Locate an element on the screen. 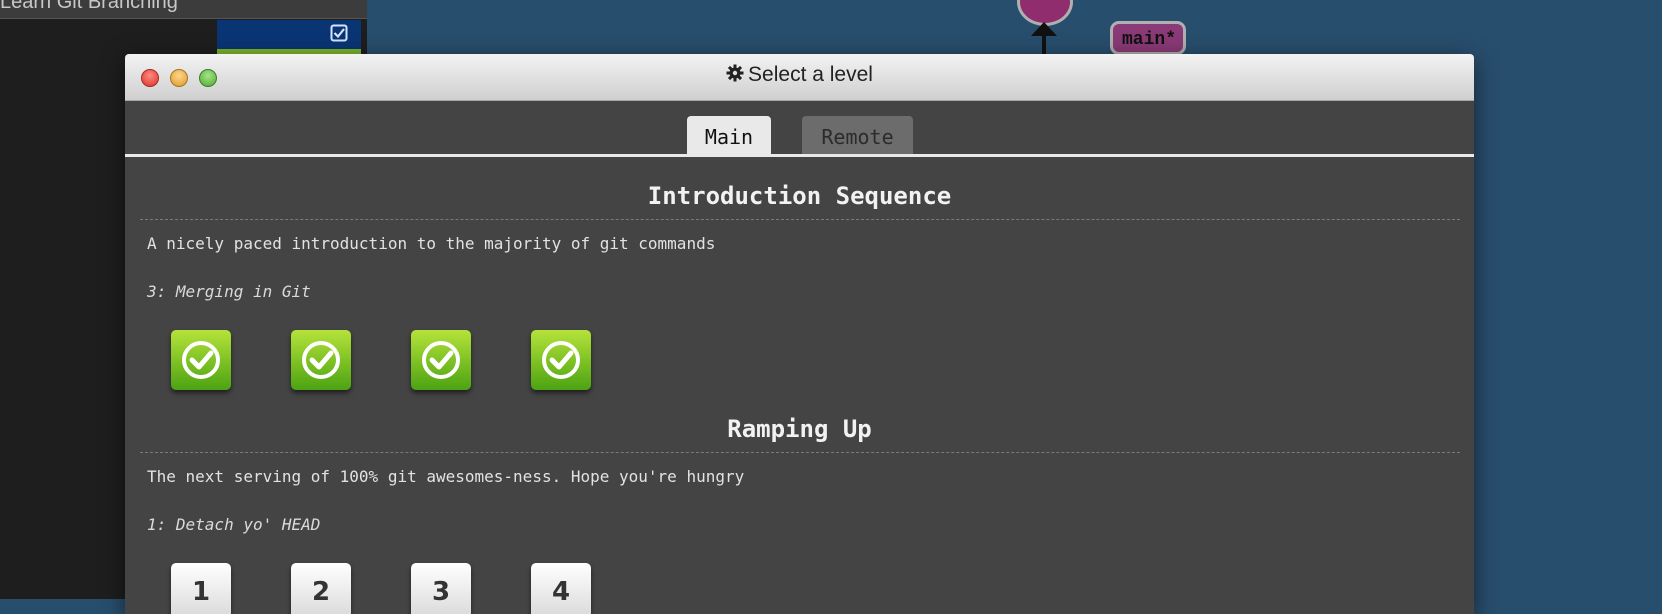 Image resolution: width=1662 pixels, height=614 pixels. current-level-label: 1: Detach yo' HEAD is located at coordinates (234, 524).